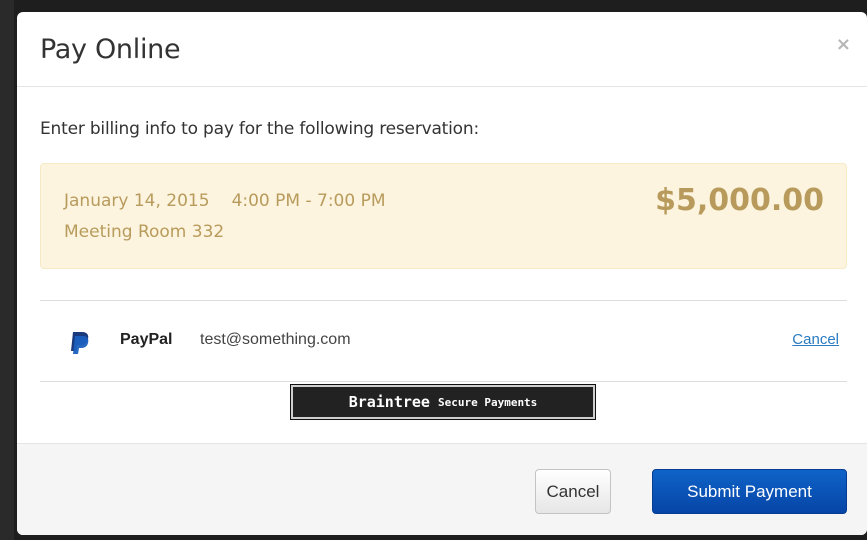  Describe the element at coordinates (389, 402) in the screenshot. I see `badge-name: Braintree` at that location.